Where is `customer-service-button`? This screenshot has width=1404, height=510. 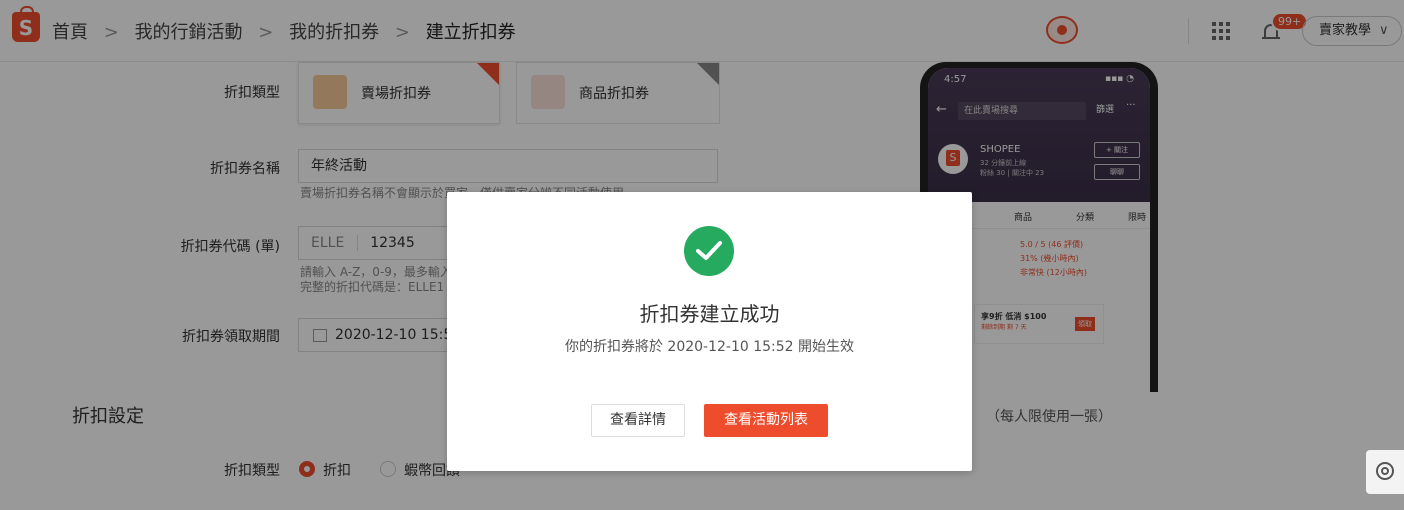
customer-service-button is located at coordinates (1385, 472).